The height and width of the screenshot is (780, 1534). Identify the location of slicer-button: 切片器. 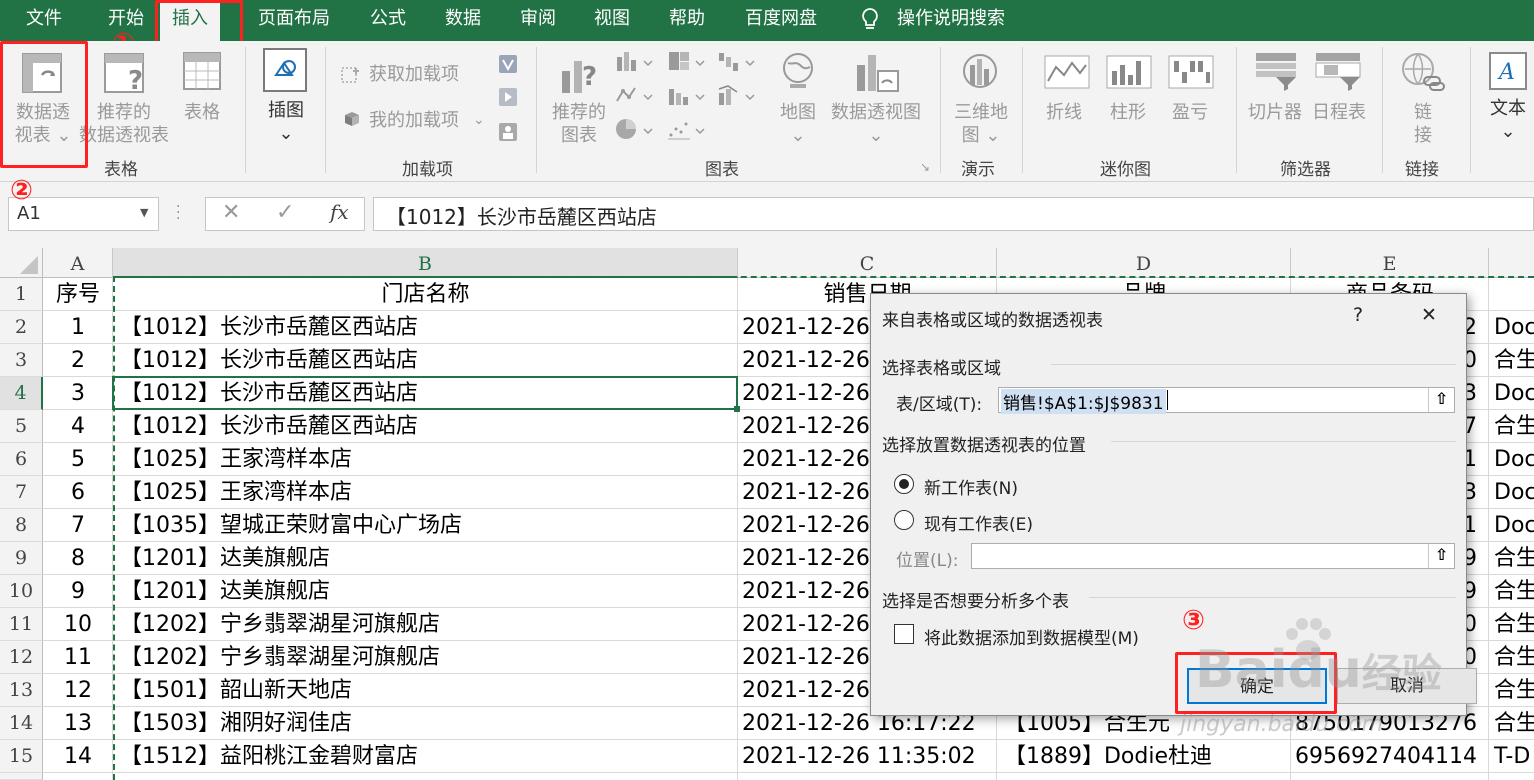
(1275, 112).